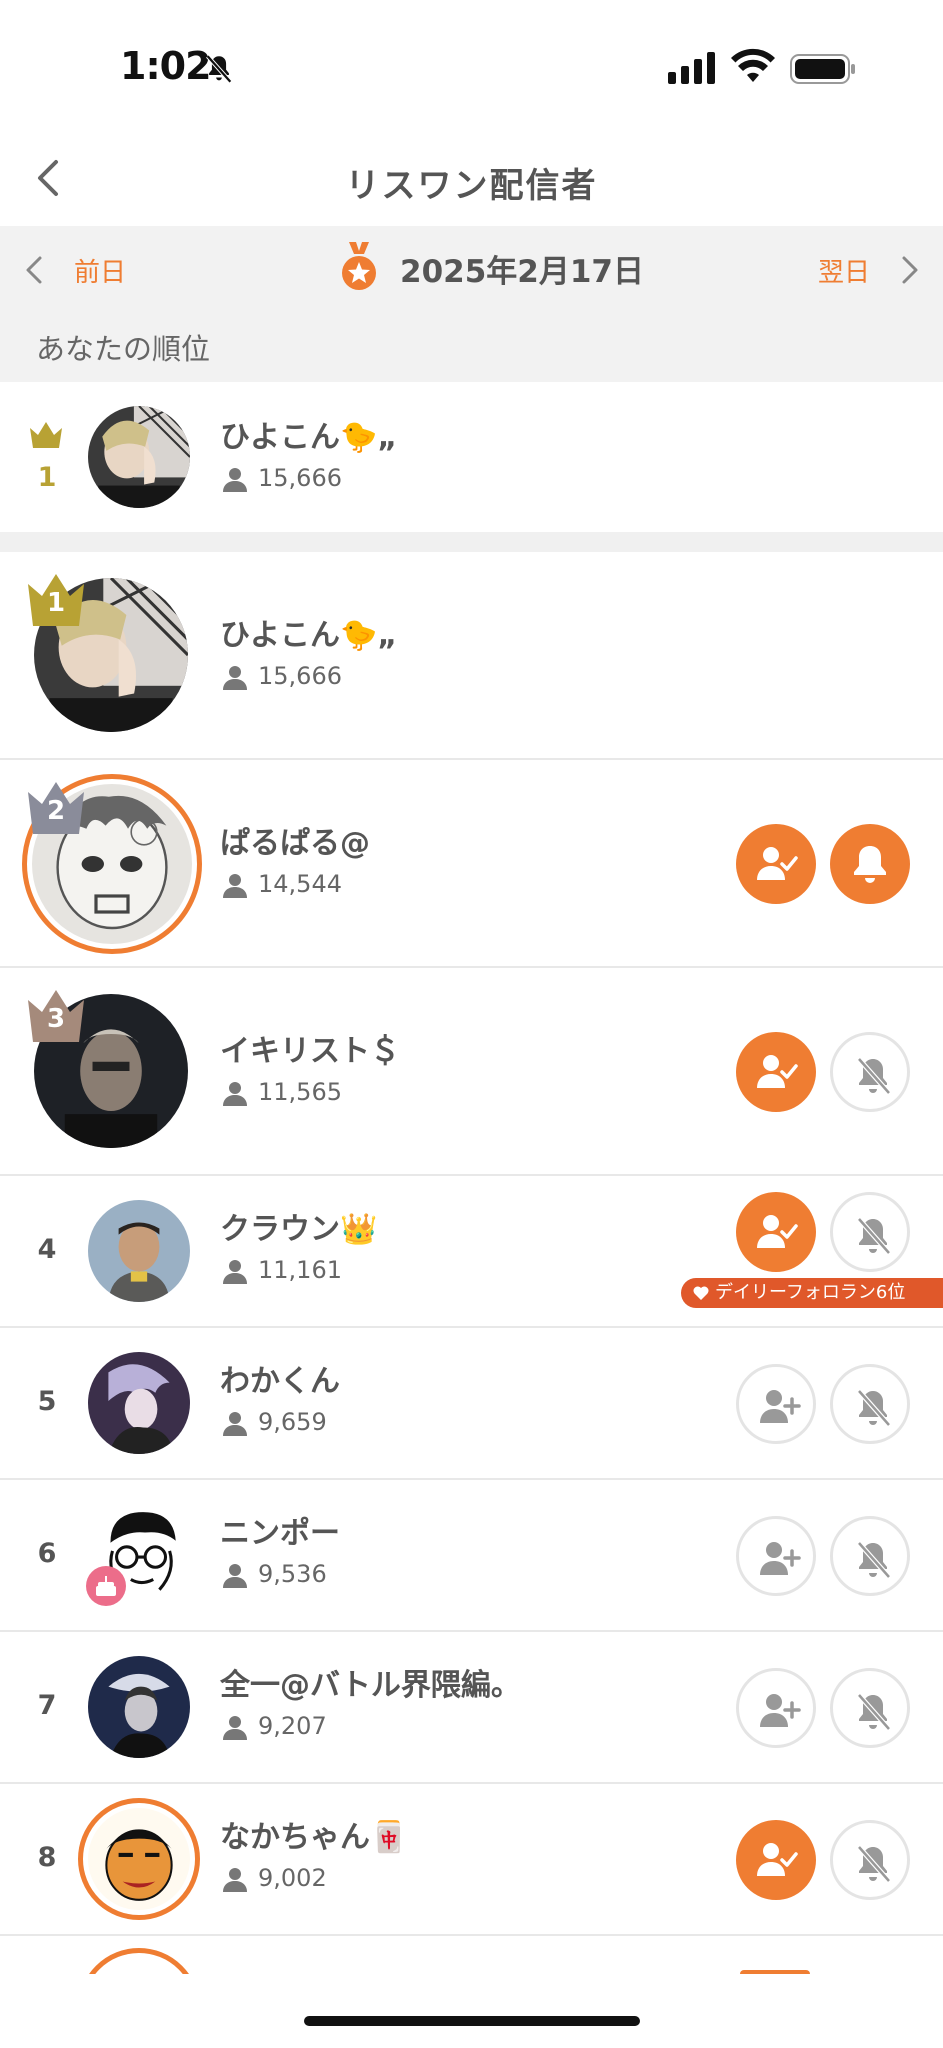 The image size is (943, 2048). I want to click on viewer-count: 11,161, so click(300, 1270).